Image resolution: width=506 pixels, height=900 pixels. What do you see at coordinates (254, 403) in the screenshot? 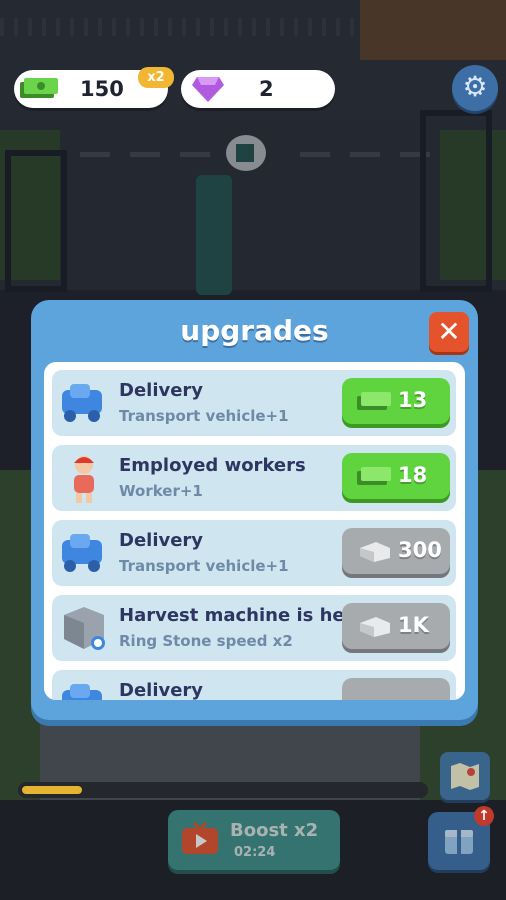
I see `upgrade-row: Delivery Transport vehicle+1 13` at bounding box center [254, 403].